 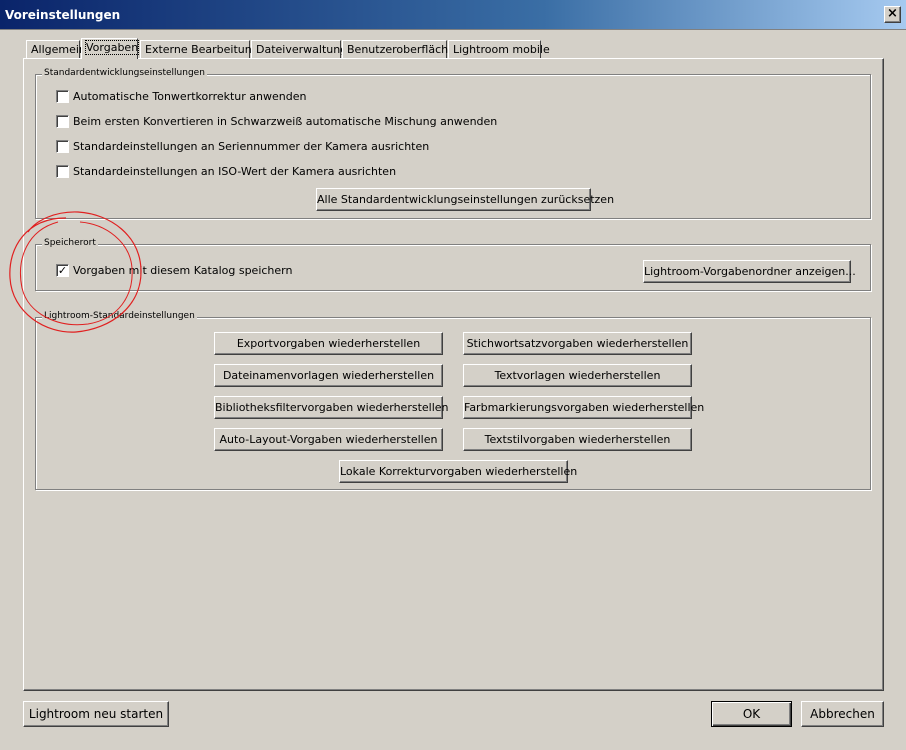 I want to click on close-icon: ×, so click(x=892, y=13).